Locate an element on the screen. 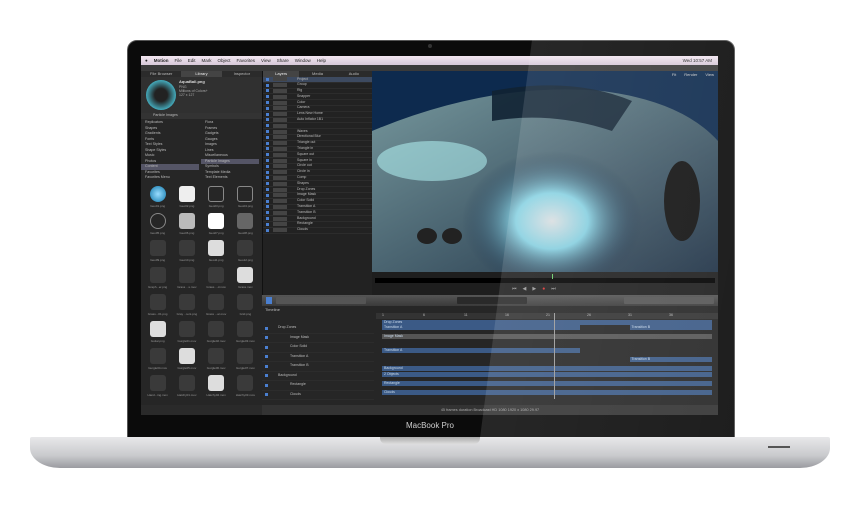 This screenshot has height=505, width=860. menu-object: Object is located at coordinates (224, 60).